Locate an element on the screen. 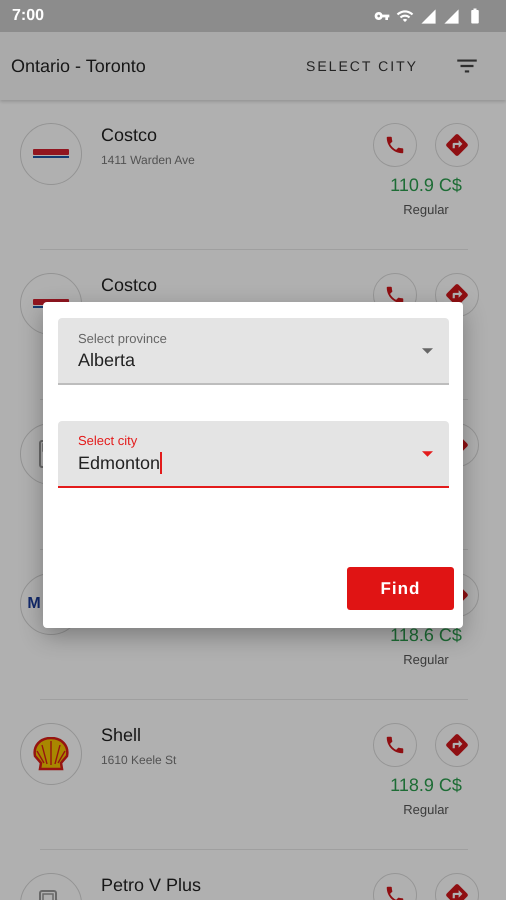 The height and width of the screenshot is (900, 506). station-address: 1610 Keele St is located at coordinates (139, 760).